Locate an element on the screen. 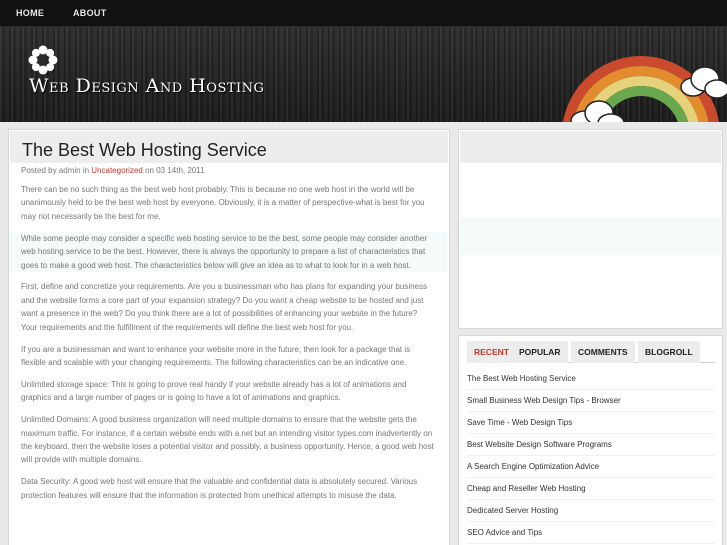  tab-popular: POPULAR is located at coordinates (540, 352).